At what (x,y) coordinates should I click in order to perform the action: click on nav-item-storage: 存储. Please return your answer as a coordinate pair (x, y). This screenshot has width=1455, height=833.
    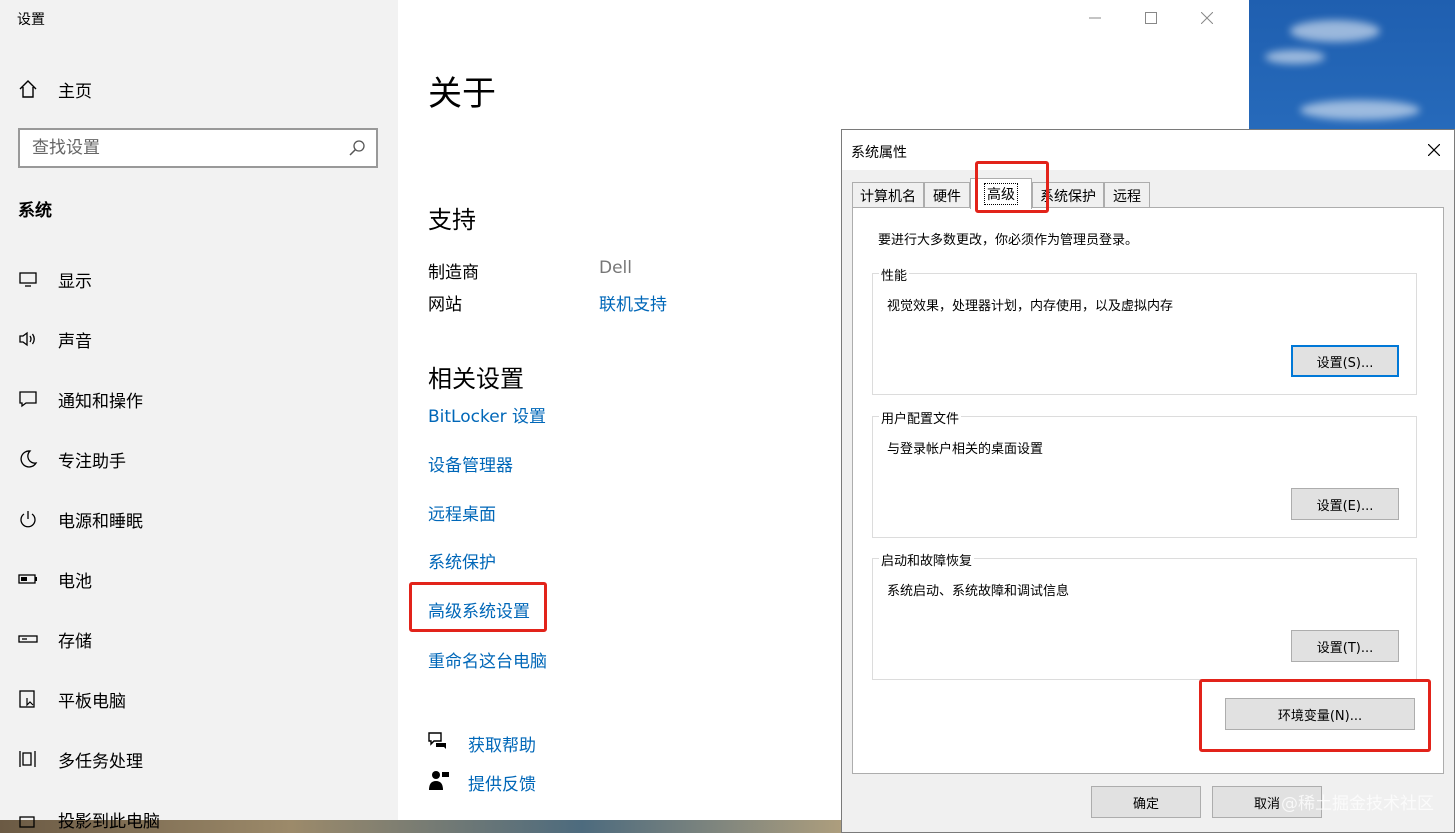
    Looking at the image, I should click on (199, 639).